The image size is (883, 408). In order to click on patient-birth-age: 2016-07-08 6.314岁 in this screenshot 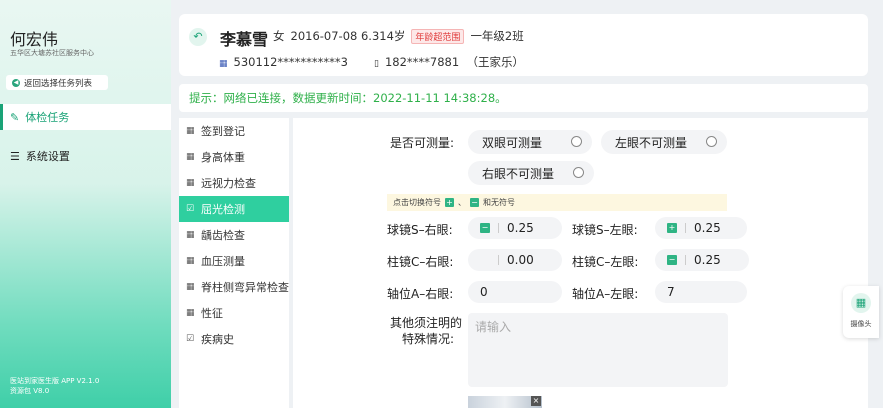, I will do `click(348, 36)`.